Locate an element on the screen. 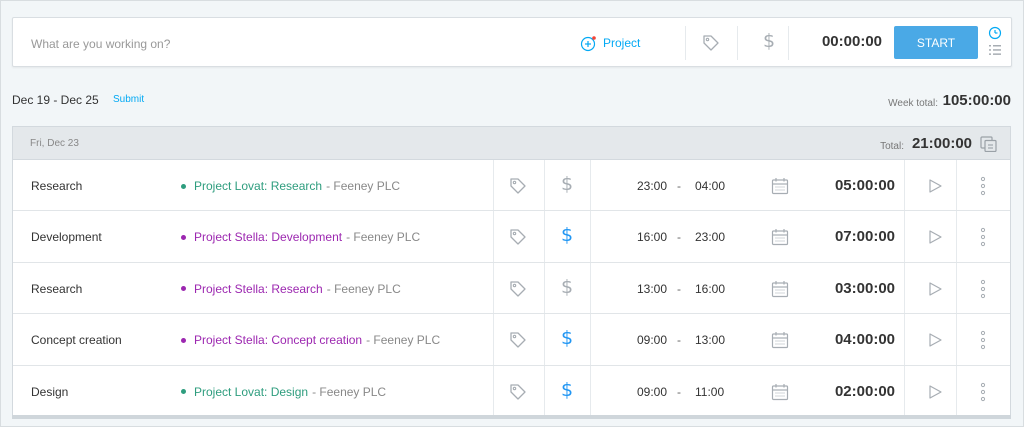 The width and height of the screenshot is (1024, 427). plus-circle-icon is located at coordinates (588, 43).